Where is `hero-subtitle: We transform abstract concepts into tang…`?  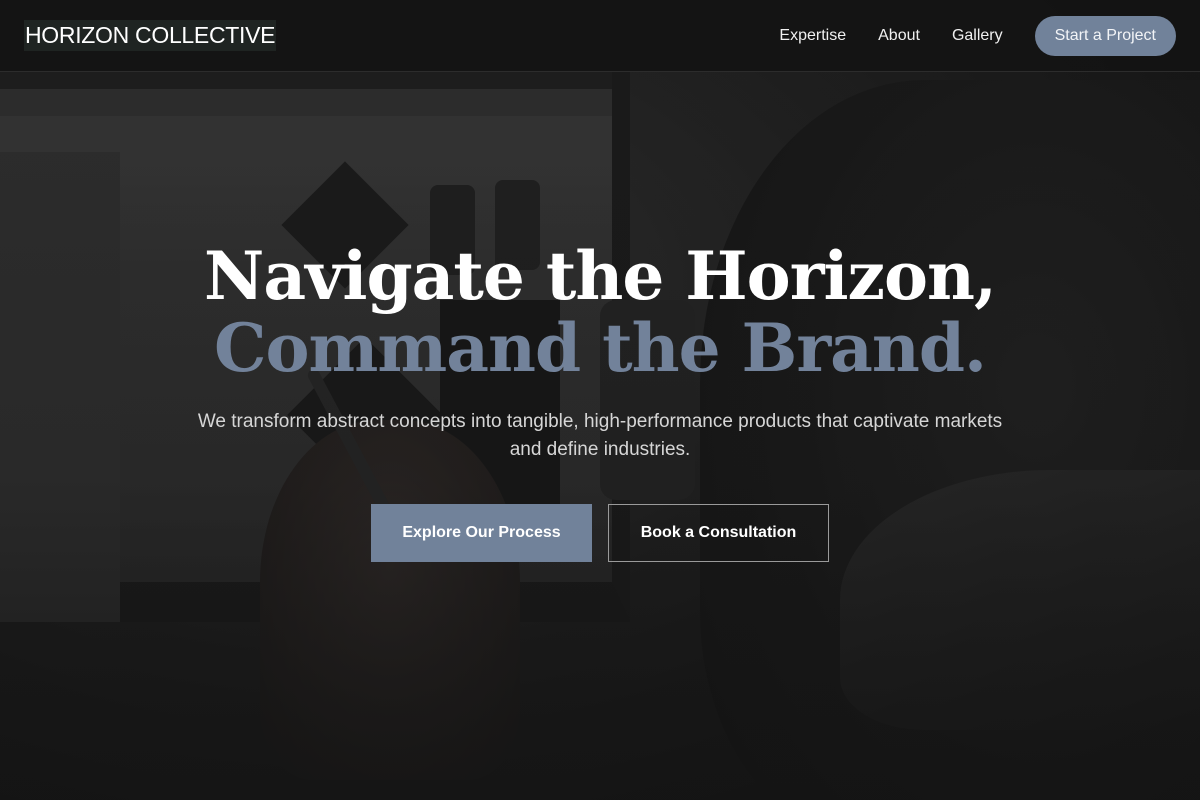
hero-subtitle: We transform abstract concepts into tang… is located at coordinates (600, 435).